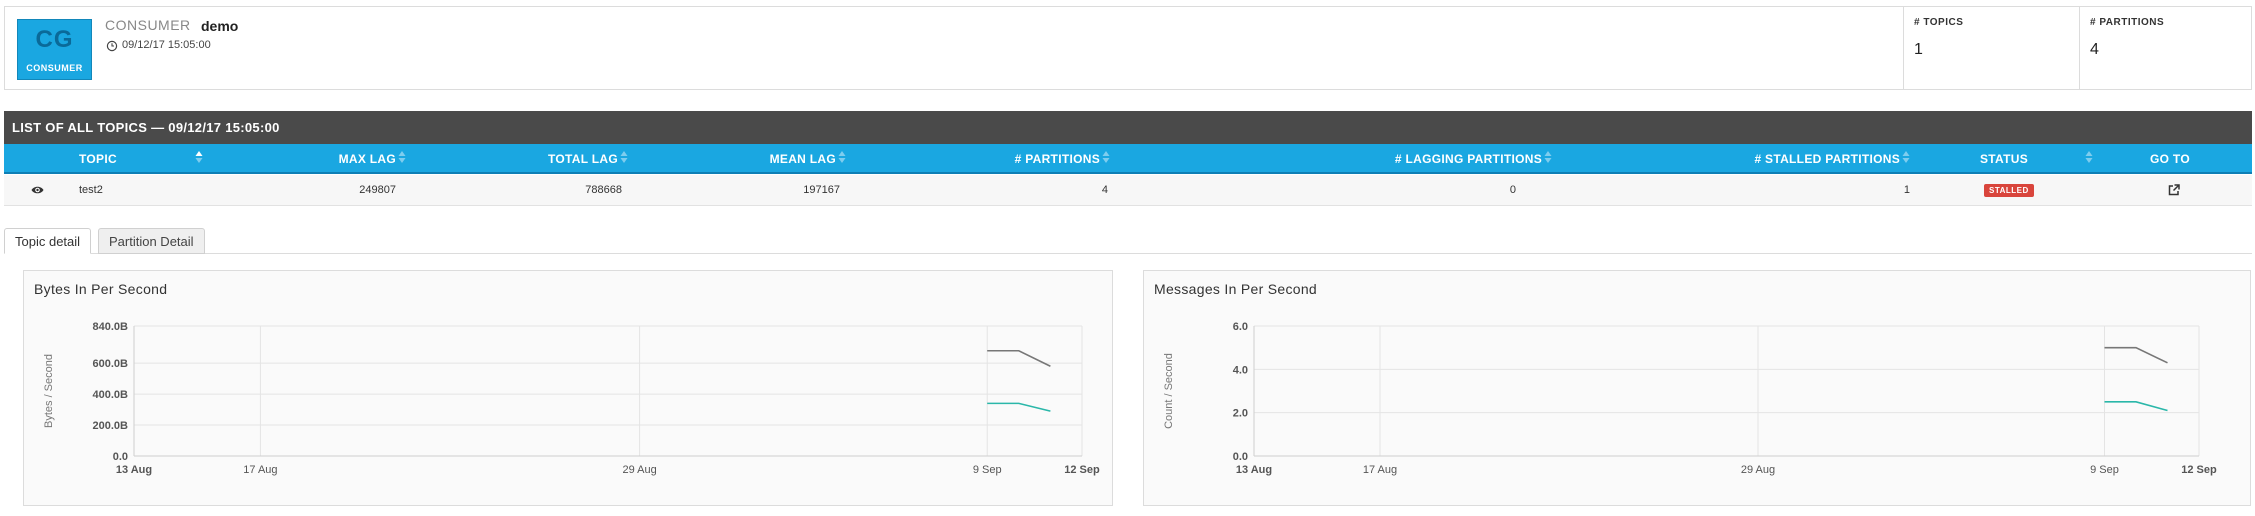 The image size is (2255, 516). I want to click on stat-partitions: # PARTITIONS 4, so click(2165, 48).